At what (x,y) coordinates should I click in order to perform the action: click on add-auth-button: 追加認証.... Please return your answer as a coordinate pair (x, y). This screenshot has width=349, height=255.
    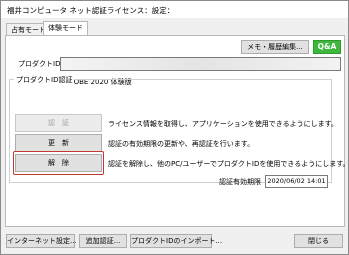
    Looking at the image, I should click on (103, 241).